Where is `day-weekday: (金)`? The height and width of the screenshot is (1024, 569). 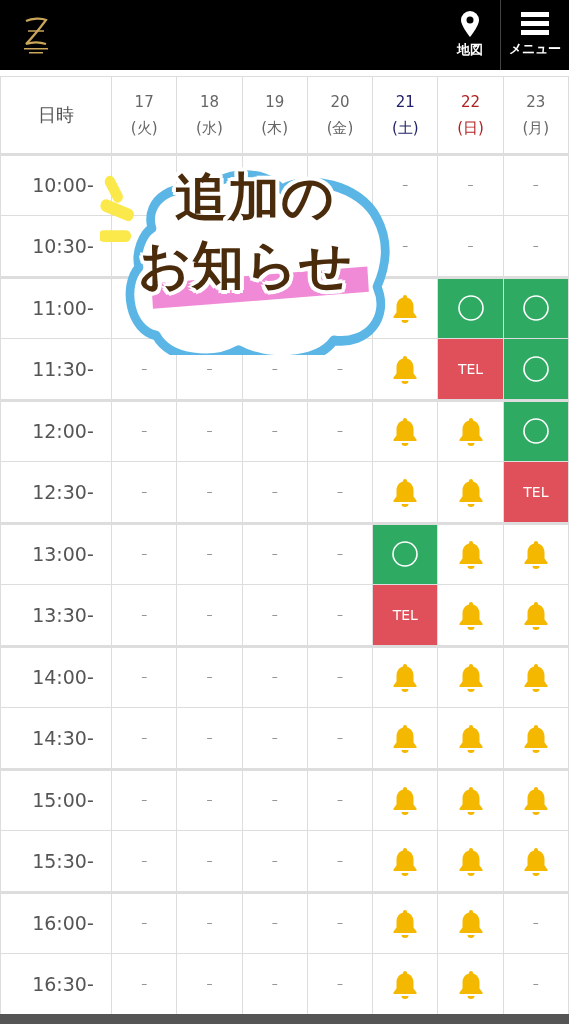 day-weekday: (金) is located at coordinates (340, 128).